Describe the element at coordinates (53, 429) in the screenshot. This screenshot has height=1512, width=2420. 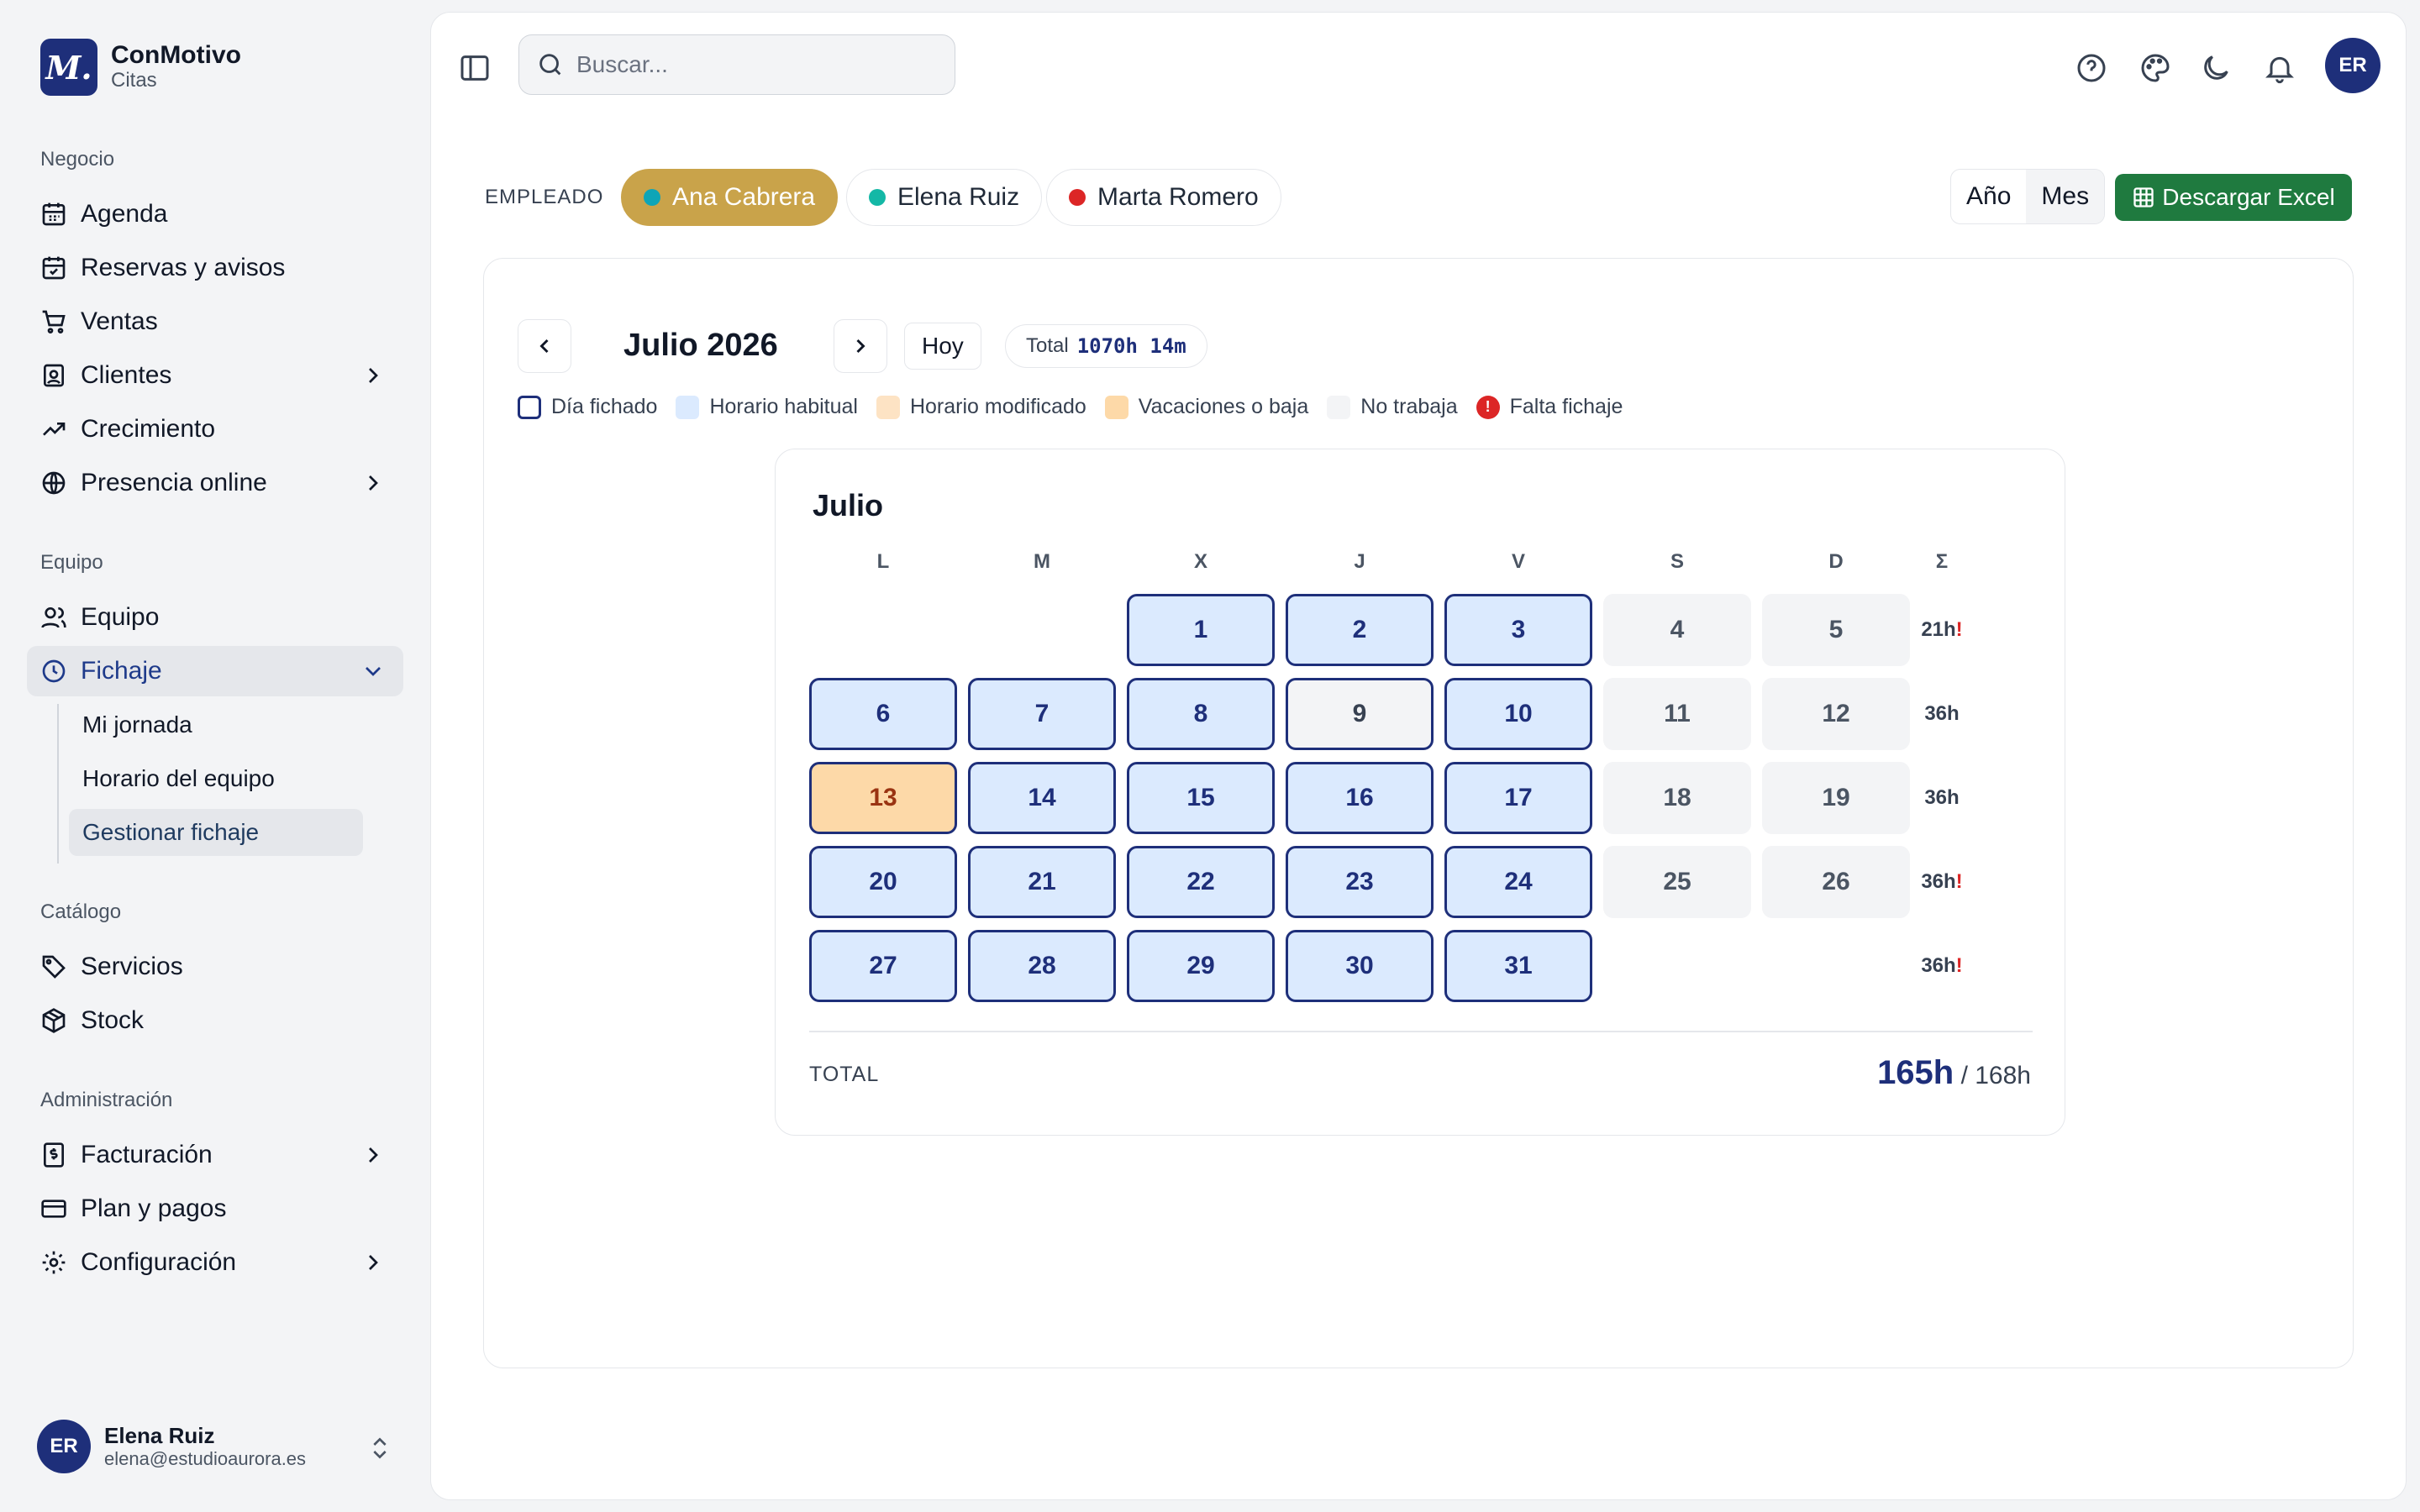
I see `trending-up-icon` at that location.